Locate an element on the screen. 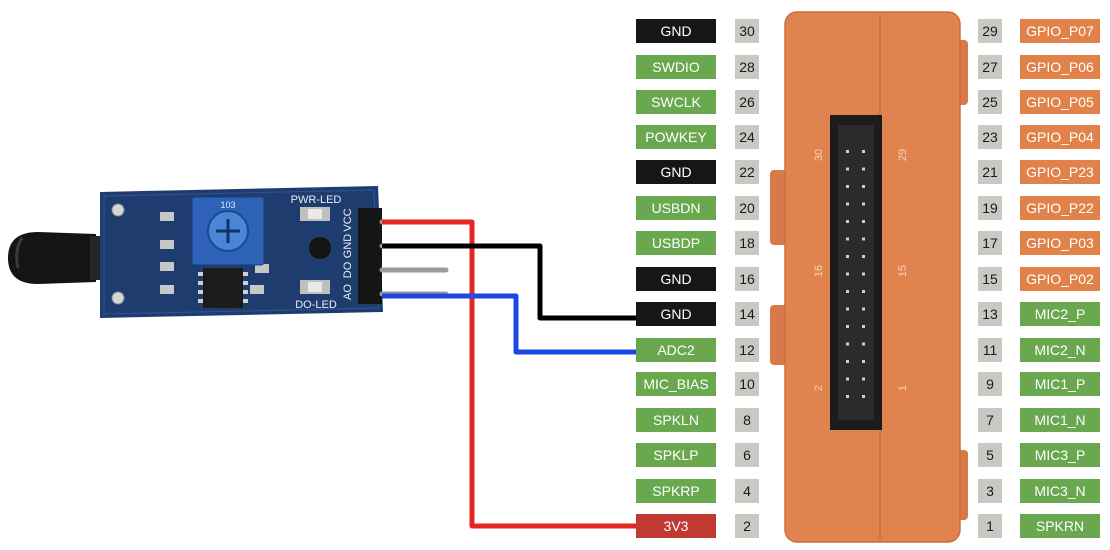  pin-label-gpio-p07: GPIO_P07 is located at coordinates (1060, 31).